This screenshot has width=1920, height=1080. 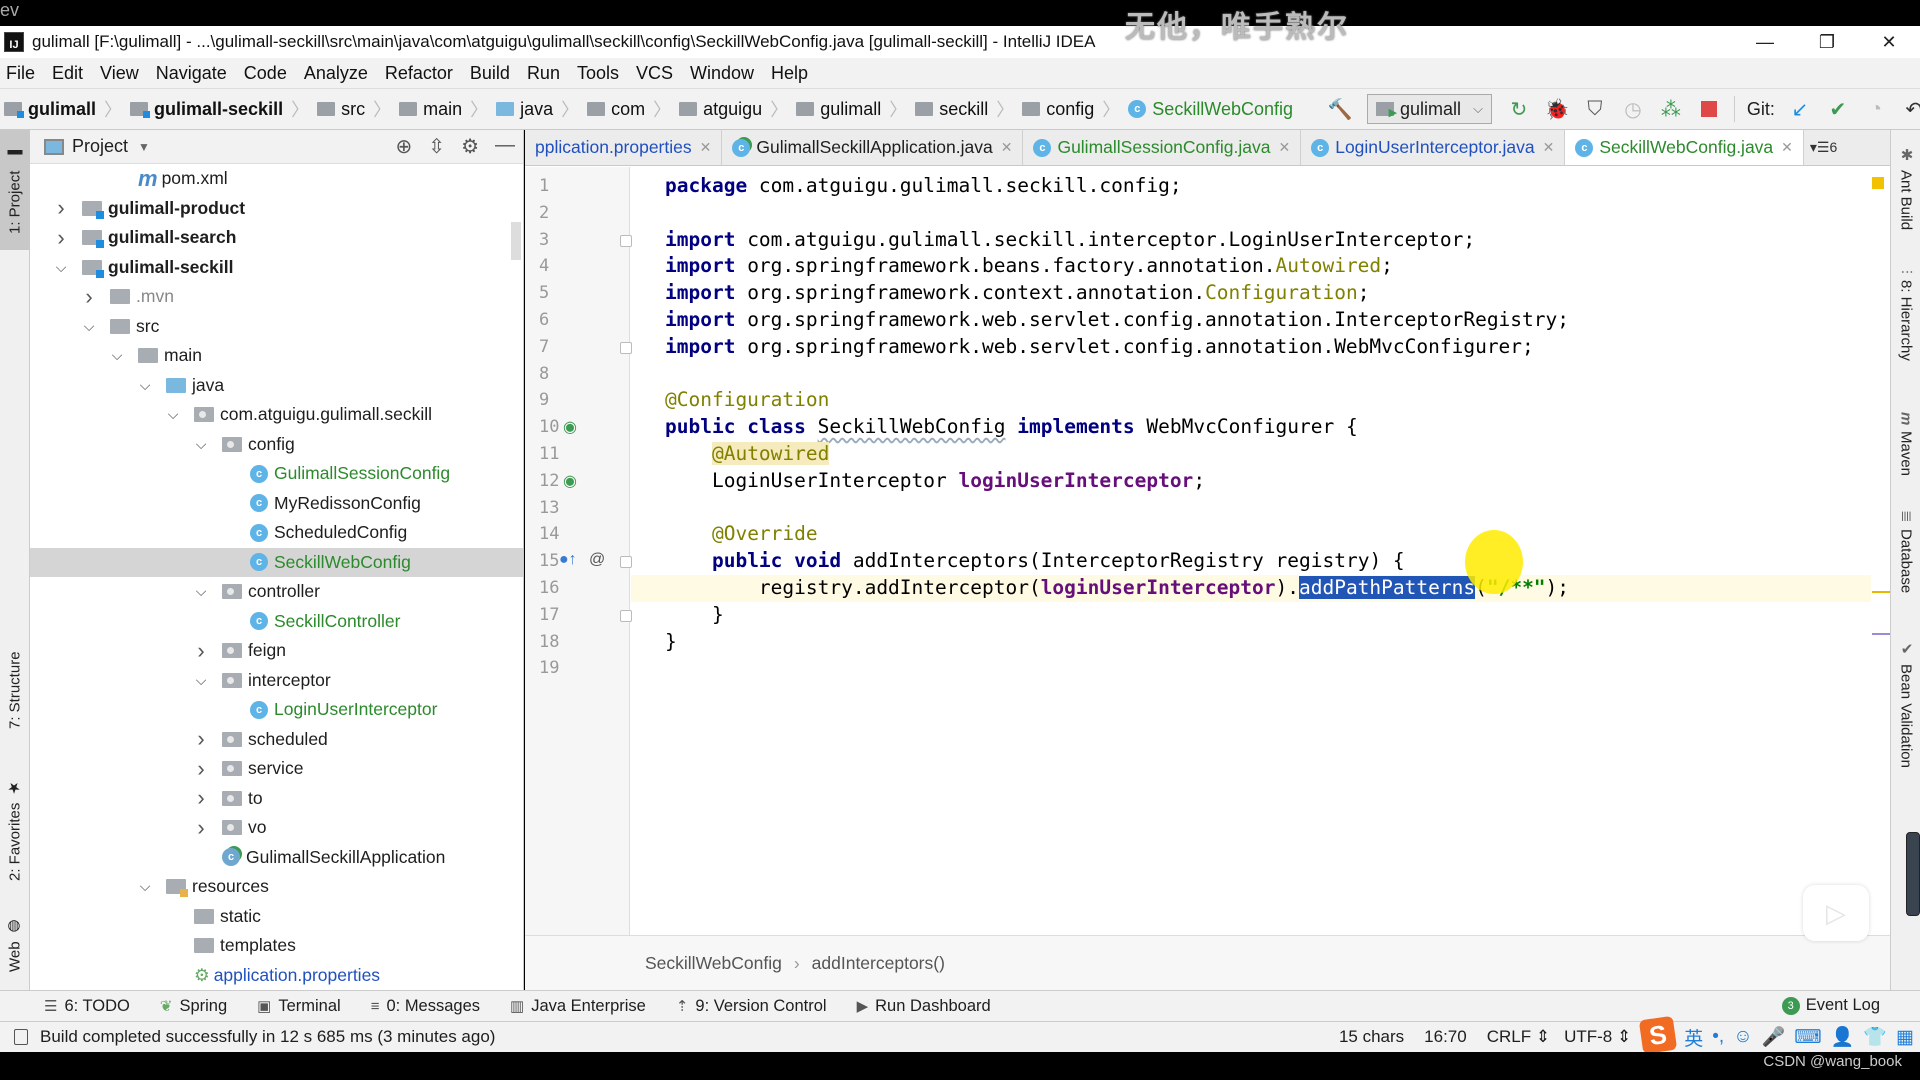 I want to click on stop-icon, so click(x=1709, y=109).